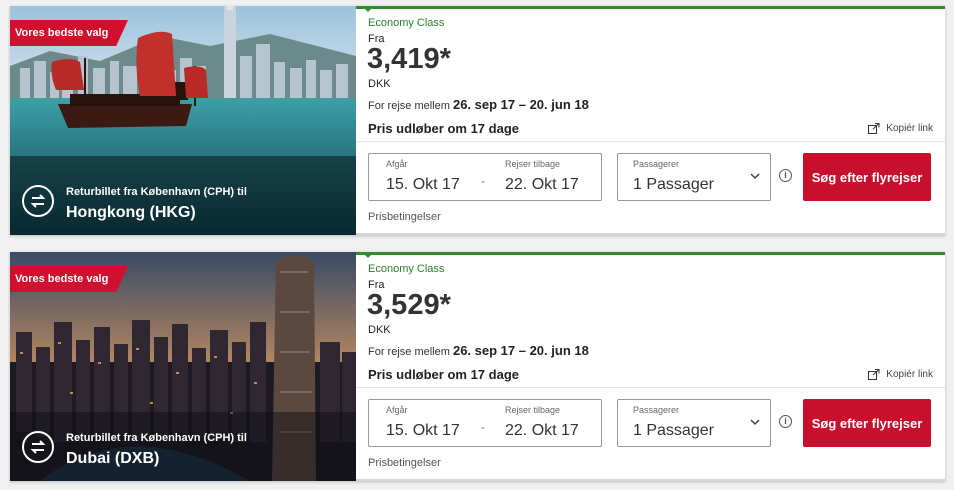 The height and width of the screenshot is (490, 954). Describe the element at coordinates (113, 458) in the screenshot. I see `destination-title: Dubai (DXB)` at that location.